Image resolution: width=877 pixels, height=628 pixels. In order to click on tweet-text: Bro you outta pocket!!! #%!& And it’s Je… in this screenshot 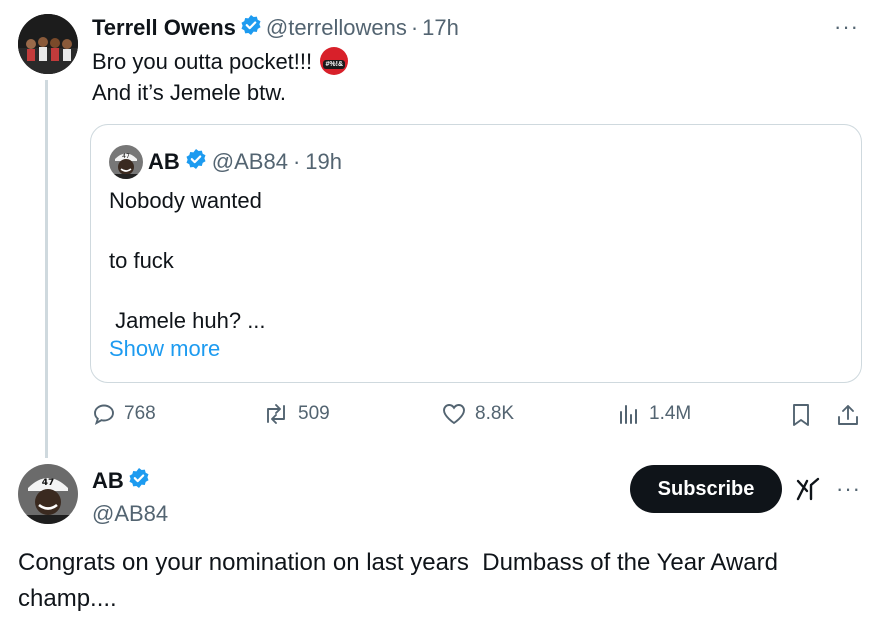, I will do `click(220, 77)`.